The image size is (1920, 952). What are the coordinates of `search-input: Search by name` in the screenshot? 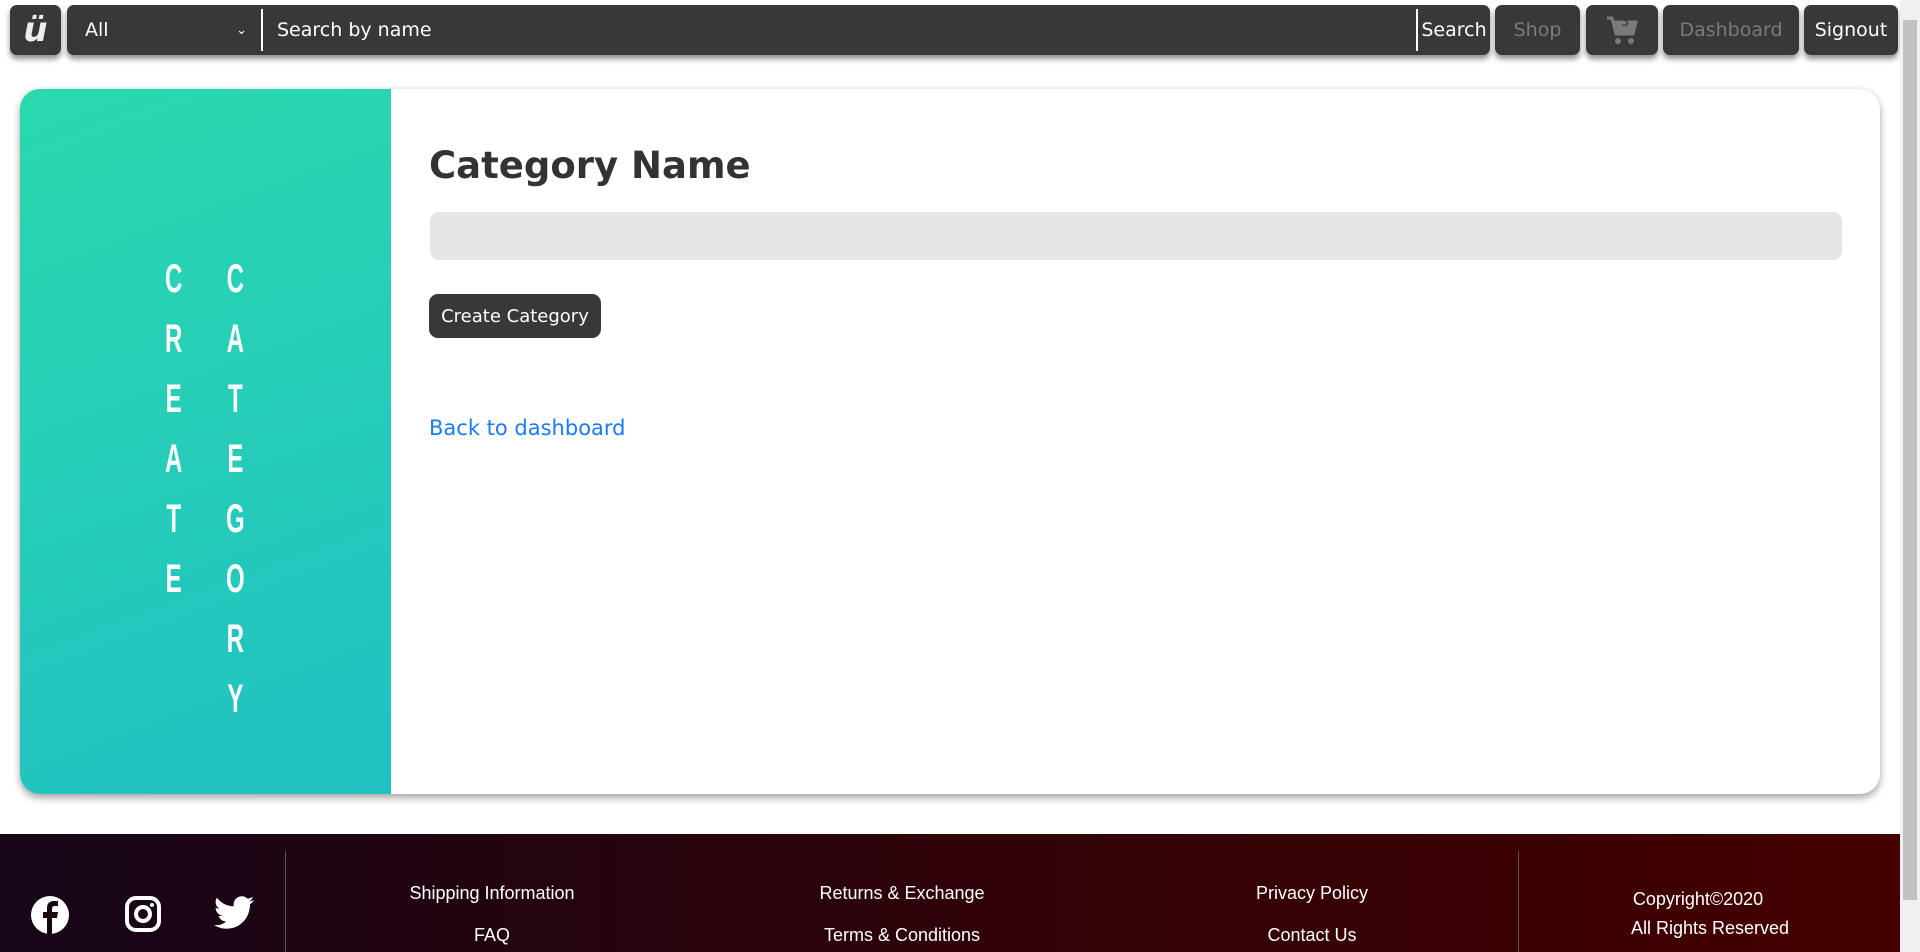 It's located at (840, 30).